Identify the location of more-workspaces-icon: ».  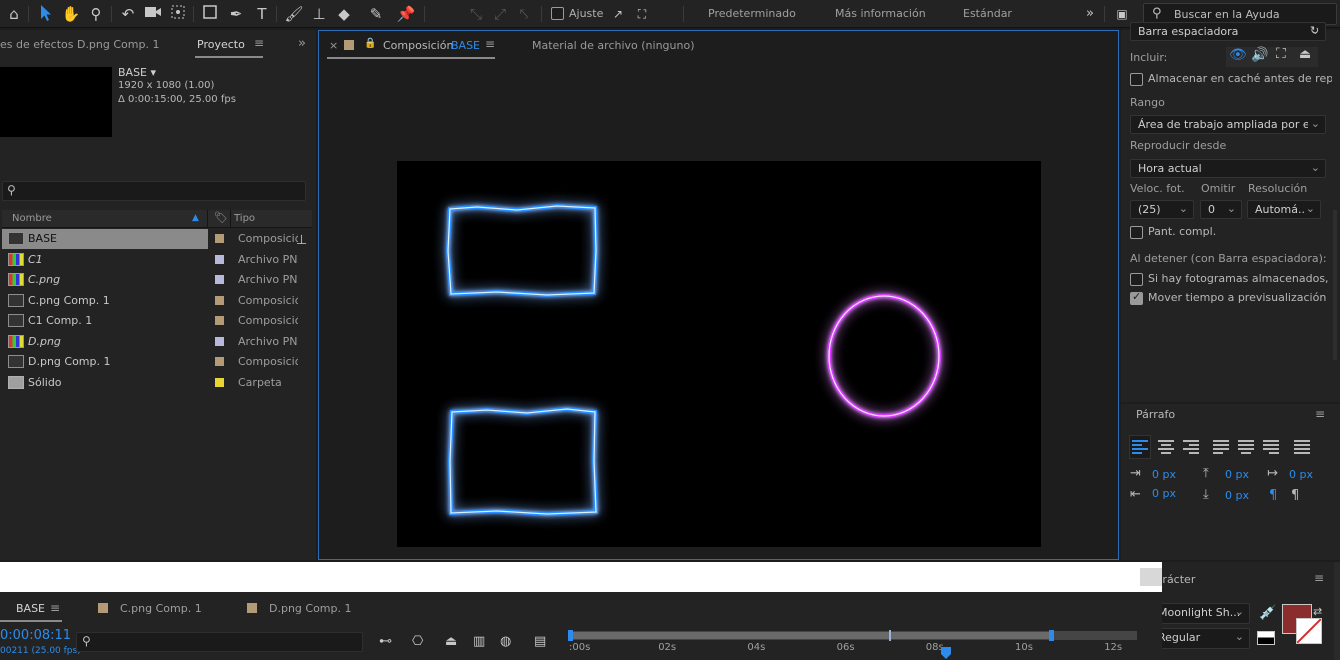
(1090, 14).